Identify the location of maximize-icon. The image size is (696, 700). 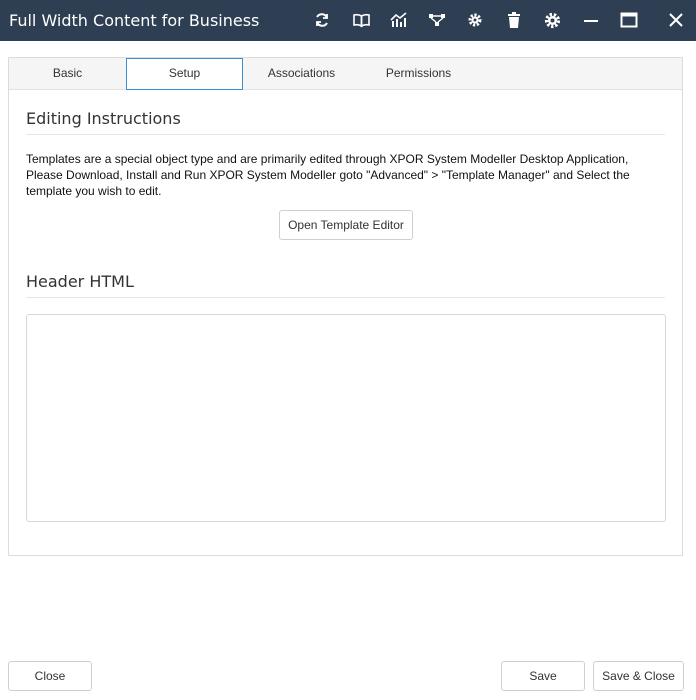
(629, 20).